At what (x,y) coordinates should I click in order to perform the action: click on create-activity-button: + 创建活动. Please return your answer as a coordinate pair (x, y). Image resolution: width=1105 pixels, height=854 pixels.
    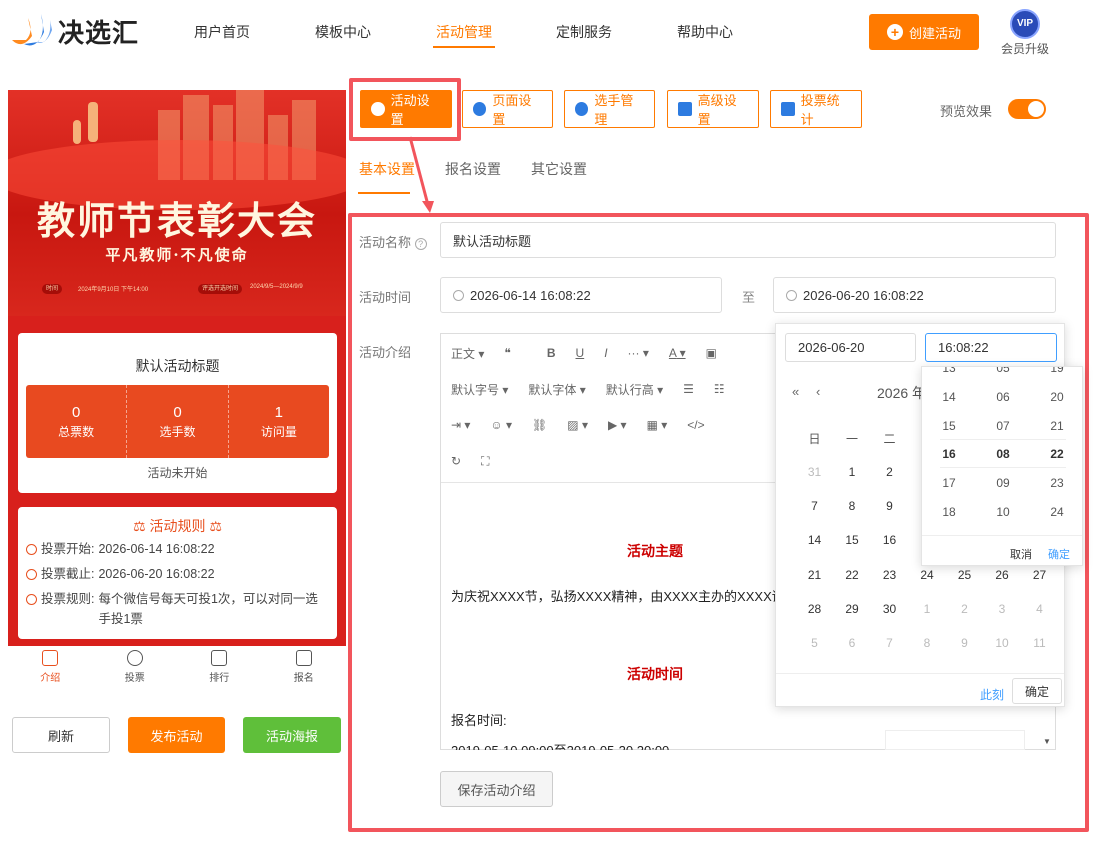
    Looking at the image, I should click on (924, 32).